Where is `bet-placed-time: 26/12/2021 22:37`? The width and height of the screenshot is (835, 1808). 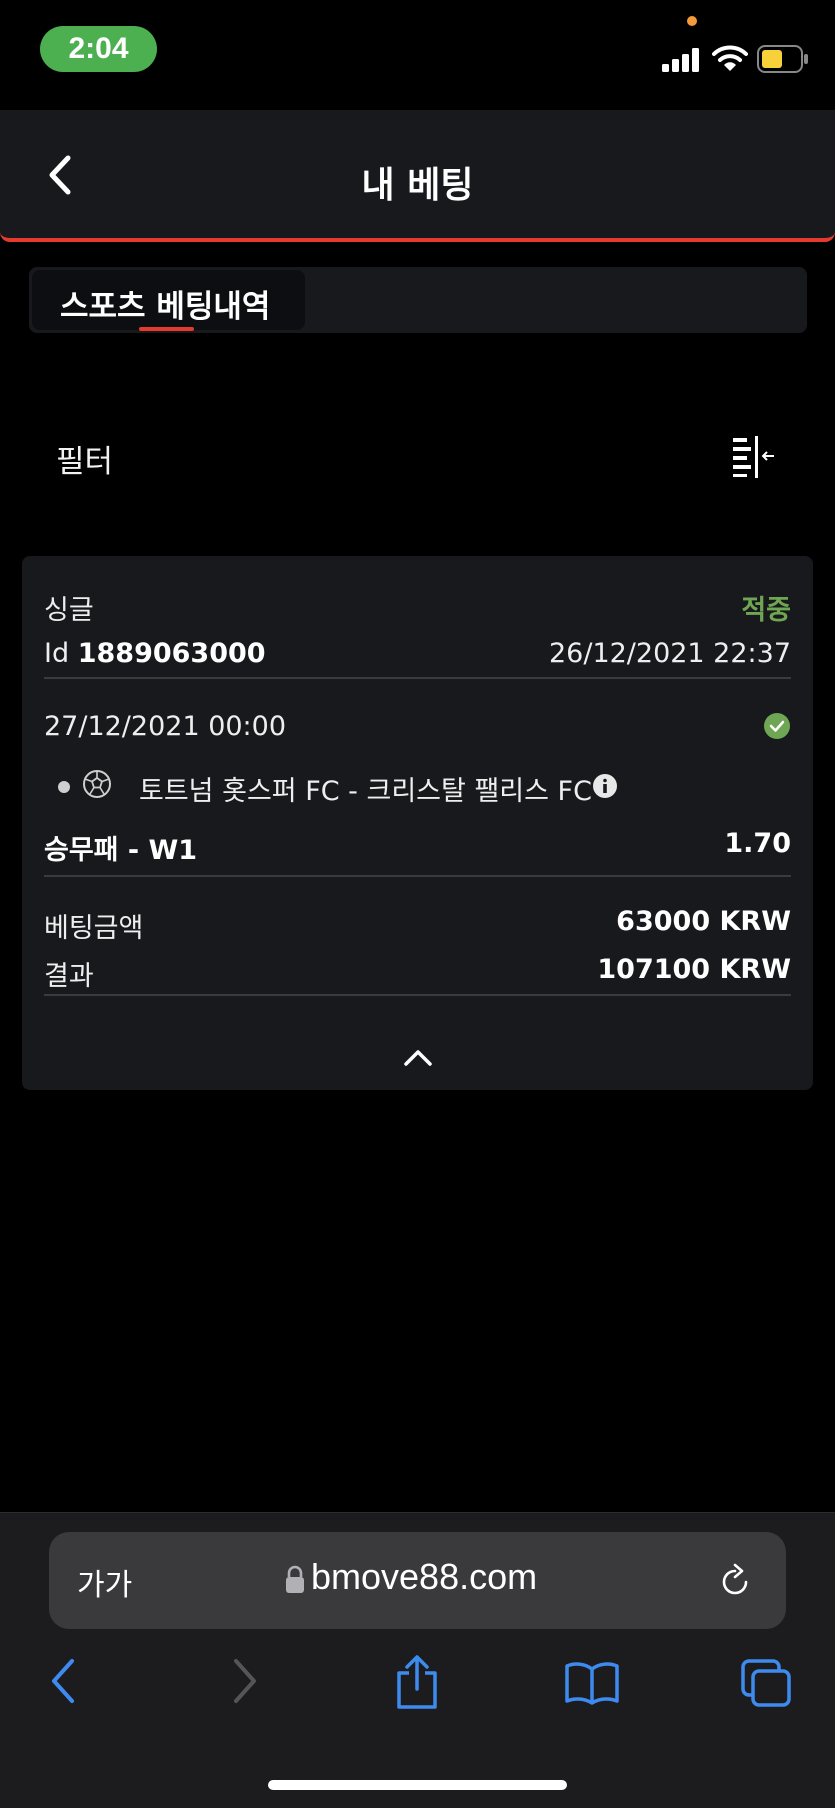 bet-placed-time: 26/12/2021 22:37 is located at coordinates (669, 653).